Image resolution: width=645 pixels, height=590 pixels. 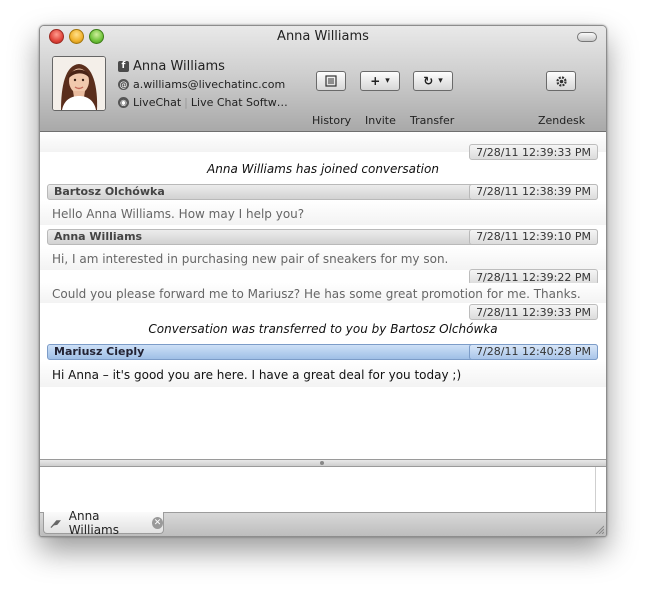 I want to click on message-timestamp: 7/28/11 12:38:39 PM, so click(x=533, y=192).